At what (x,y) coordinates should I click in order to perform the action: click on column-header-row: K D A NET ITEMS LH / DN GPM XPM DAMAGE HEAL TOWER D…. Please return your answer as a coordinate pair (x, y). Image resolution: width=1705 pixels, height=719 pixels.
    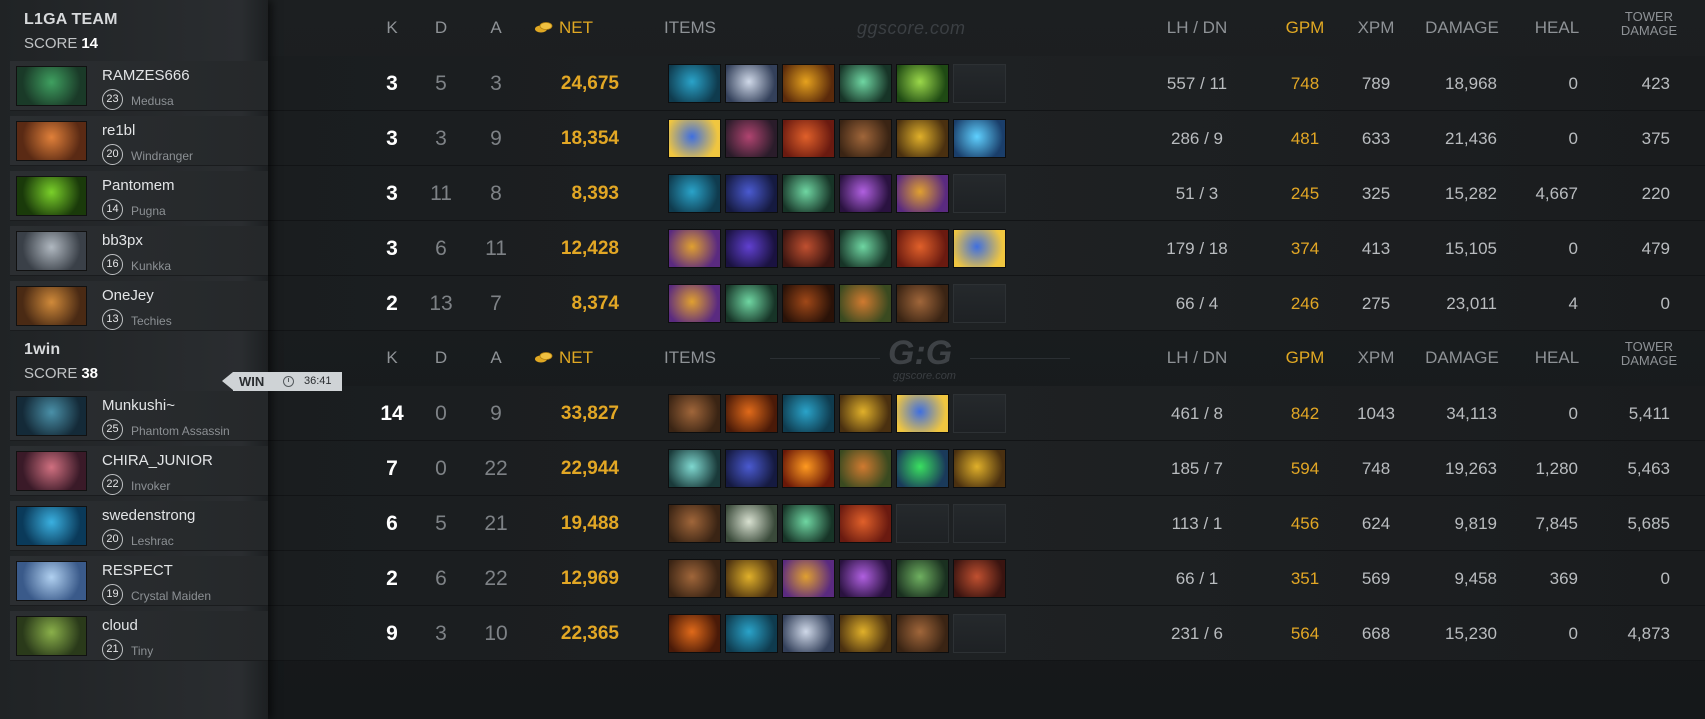
    Looking at the image, I should click on (986, 28).